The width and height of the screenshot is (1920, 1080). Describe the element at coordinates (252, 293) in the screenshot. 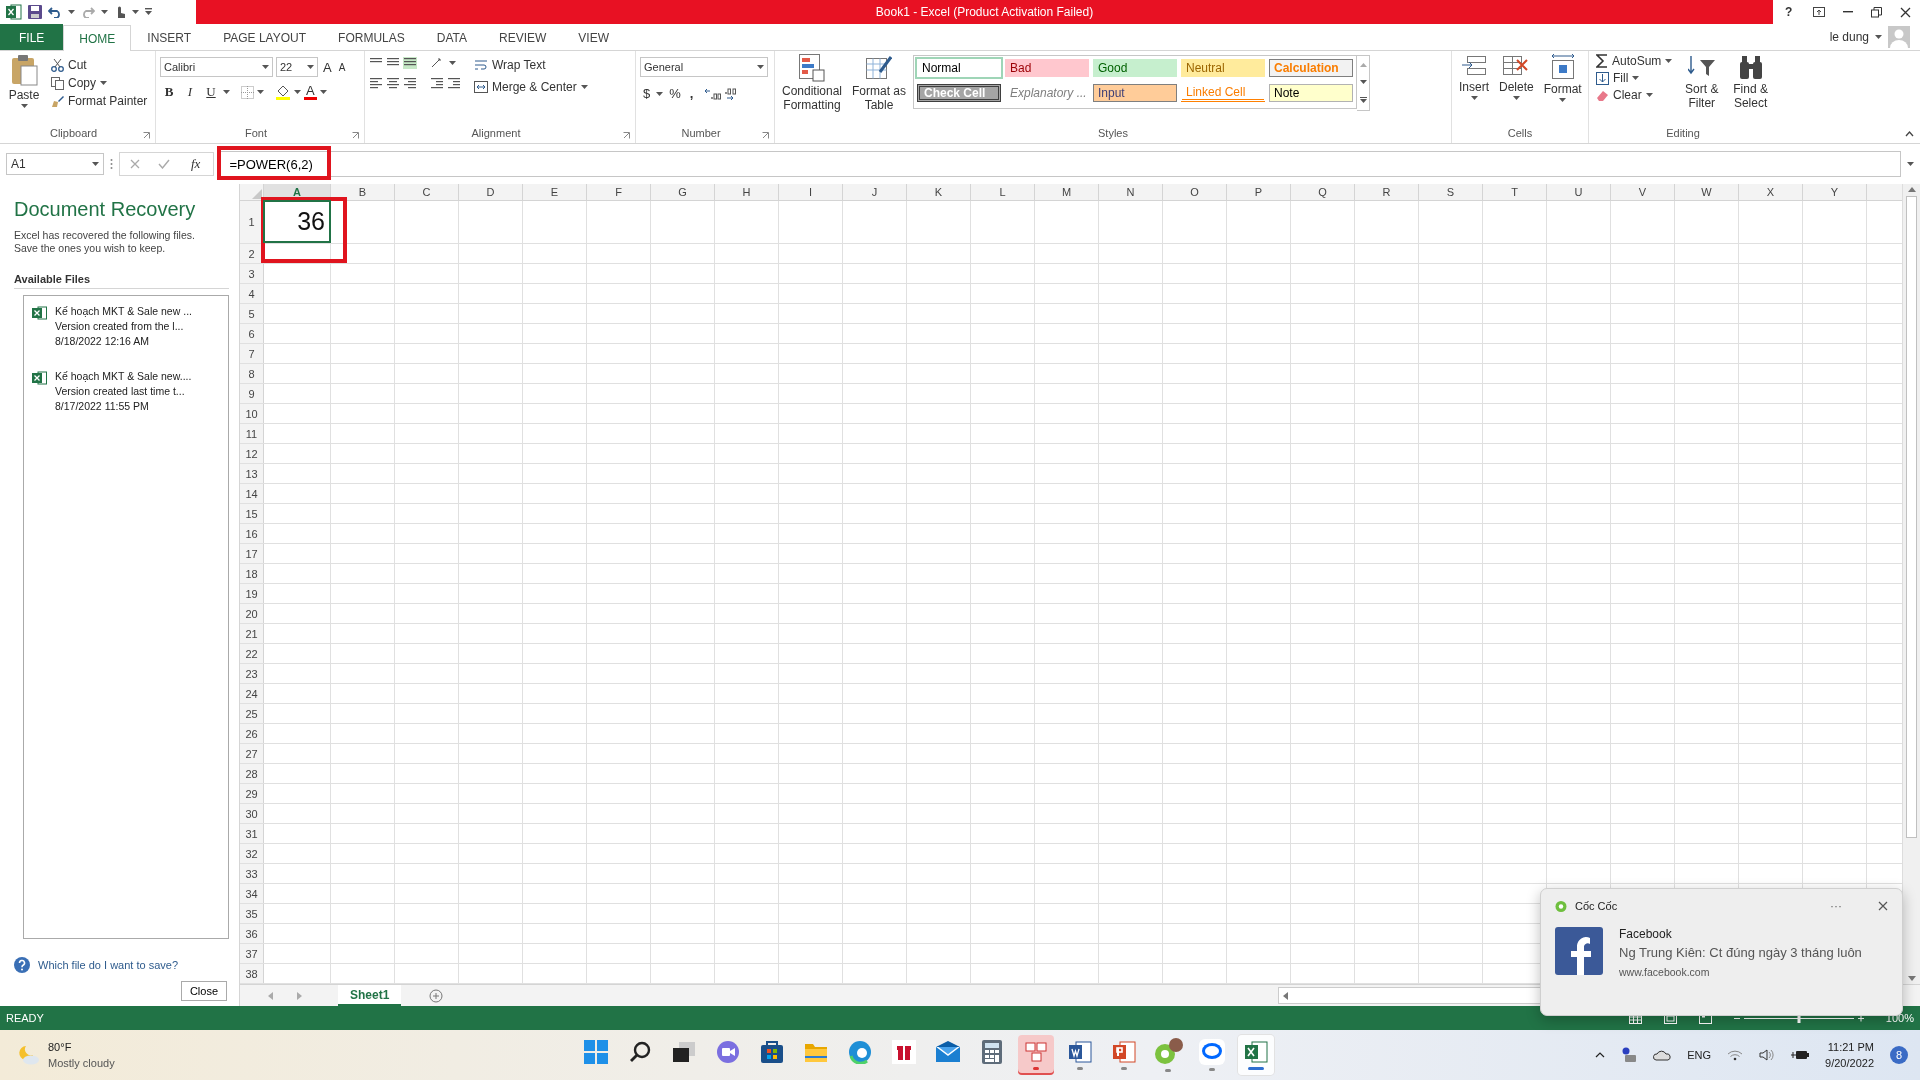

I see `row-header: 4` at that location.